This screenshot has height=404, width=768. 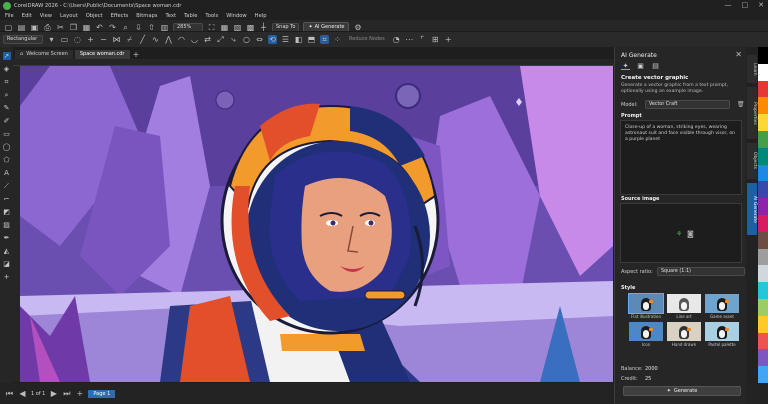 What do you see at coordinates (761, 5) in the screenshot?
I see `close-button: ✕` at bounding box center [761, 5].